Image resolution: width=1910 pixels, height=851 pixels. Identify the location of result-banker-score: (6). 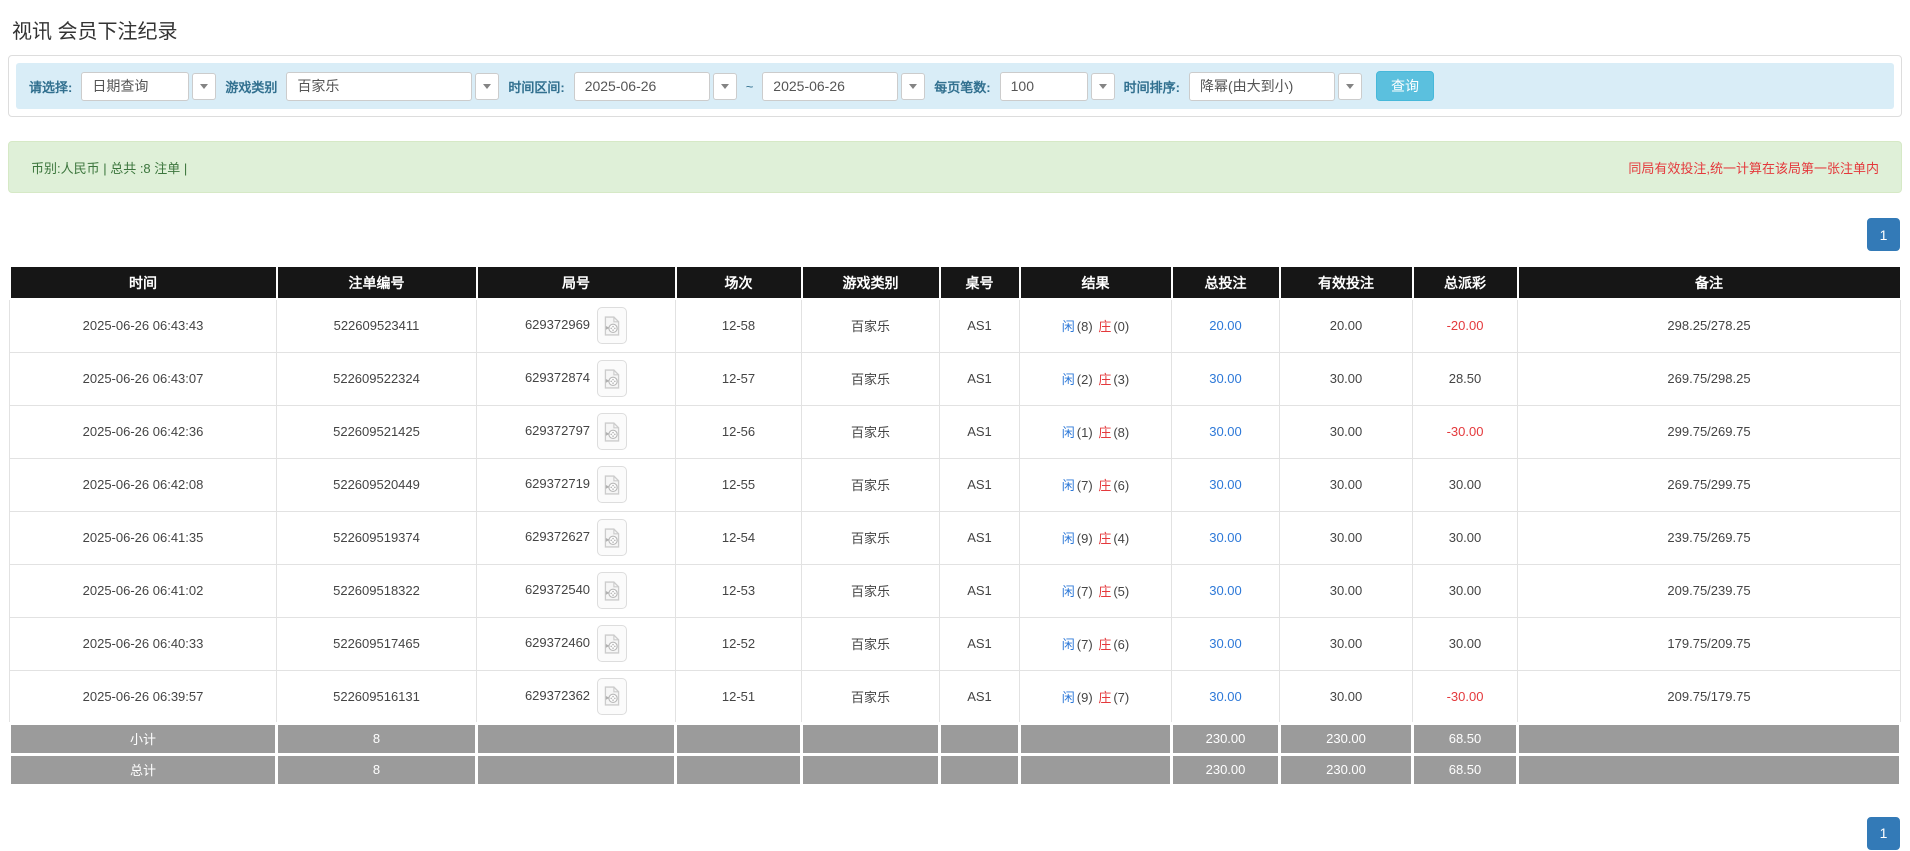
(1121, 644).